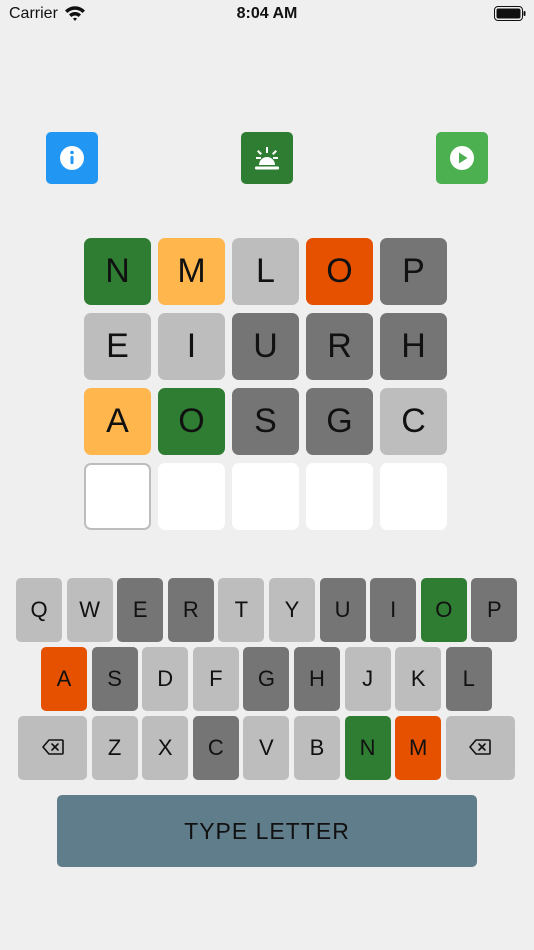  Describe the element at coordinates (510, 13) in the screenshot. I see `battery-icon` at that location.